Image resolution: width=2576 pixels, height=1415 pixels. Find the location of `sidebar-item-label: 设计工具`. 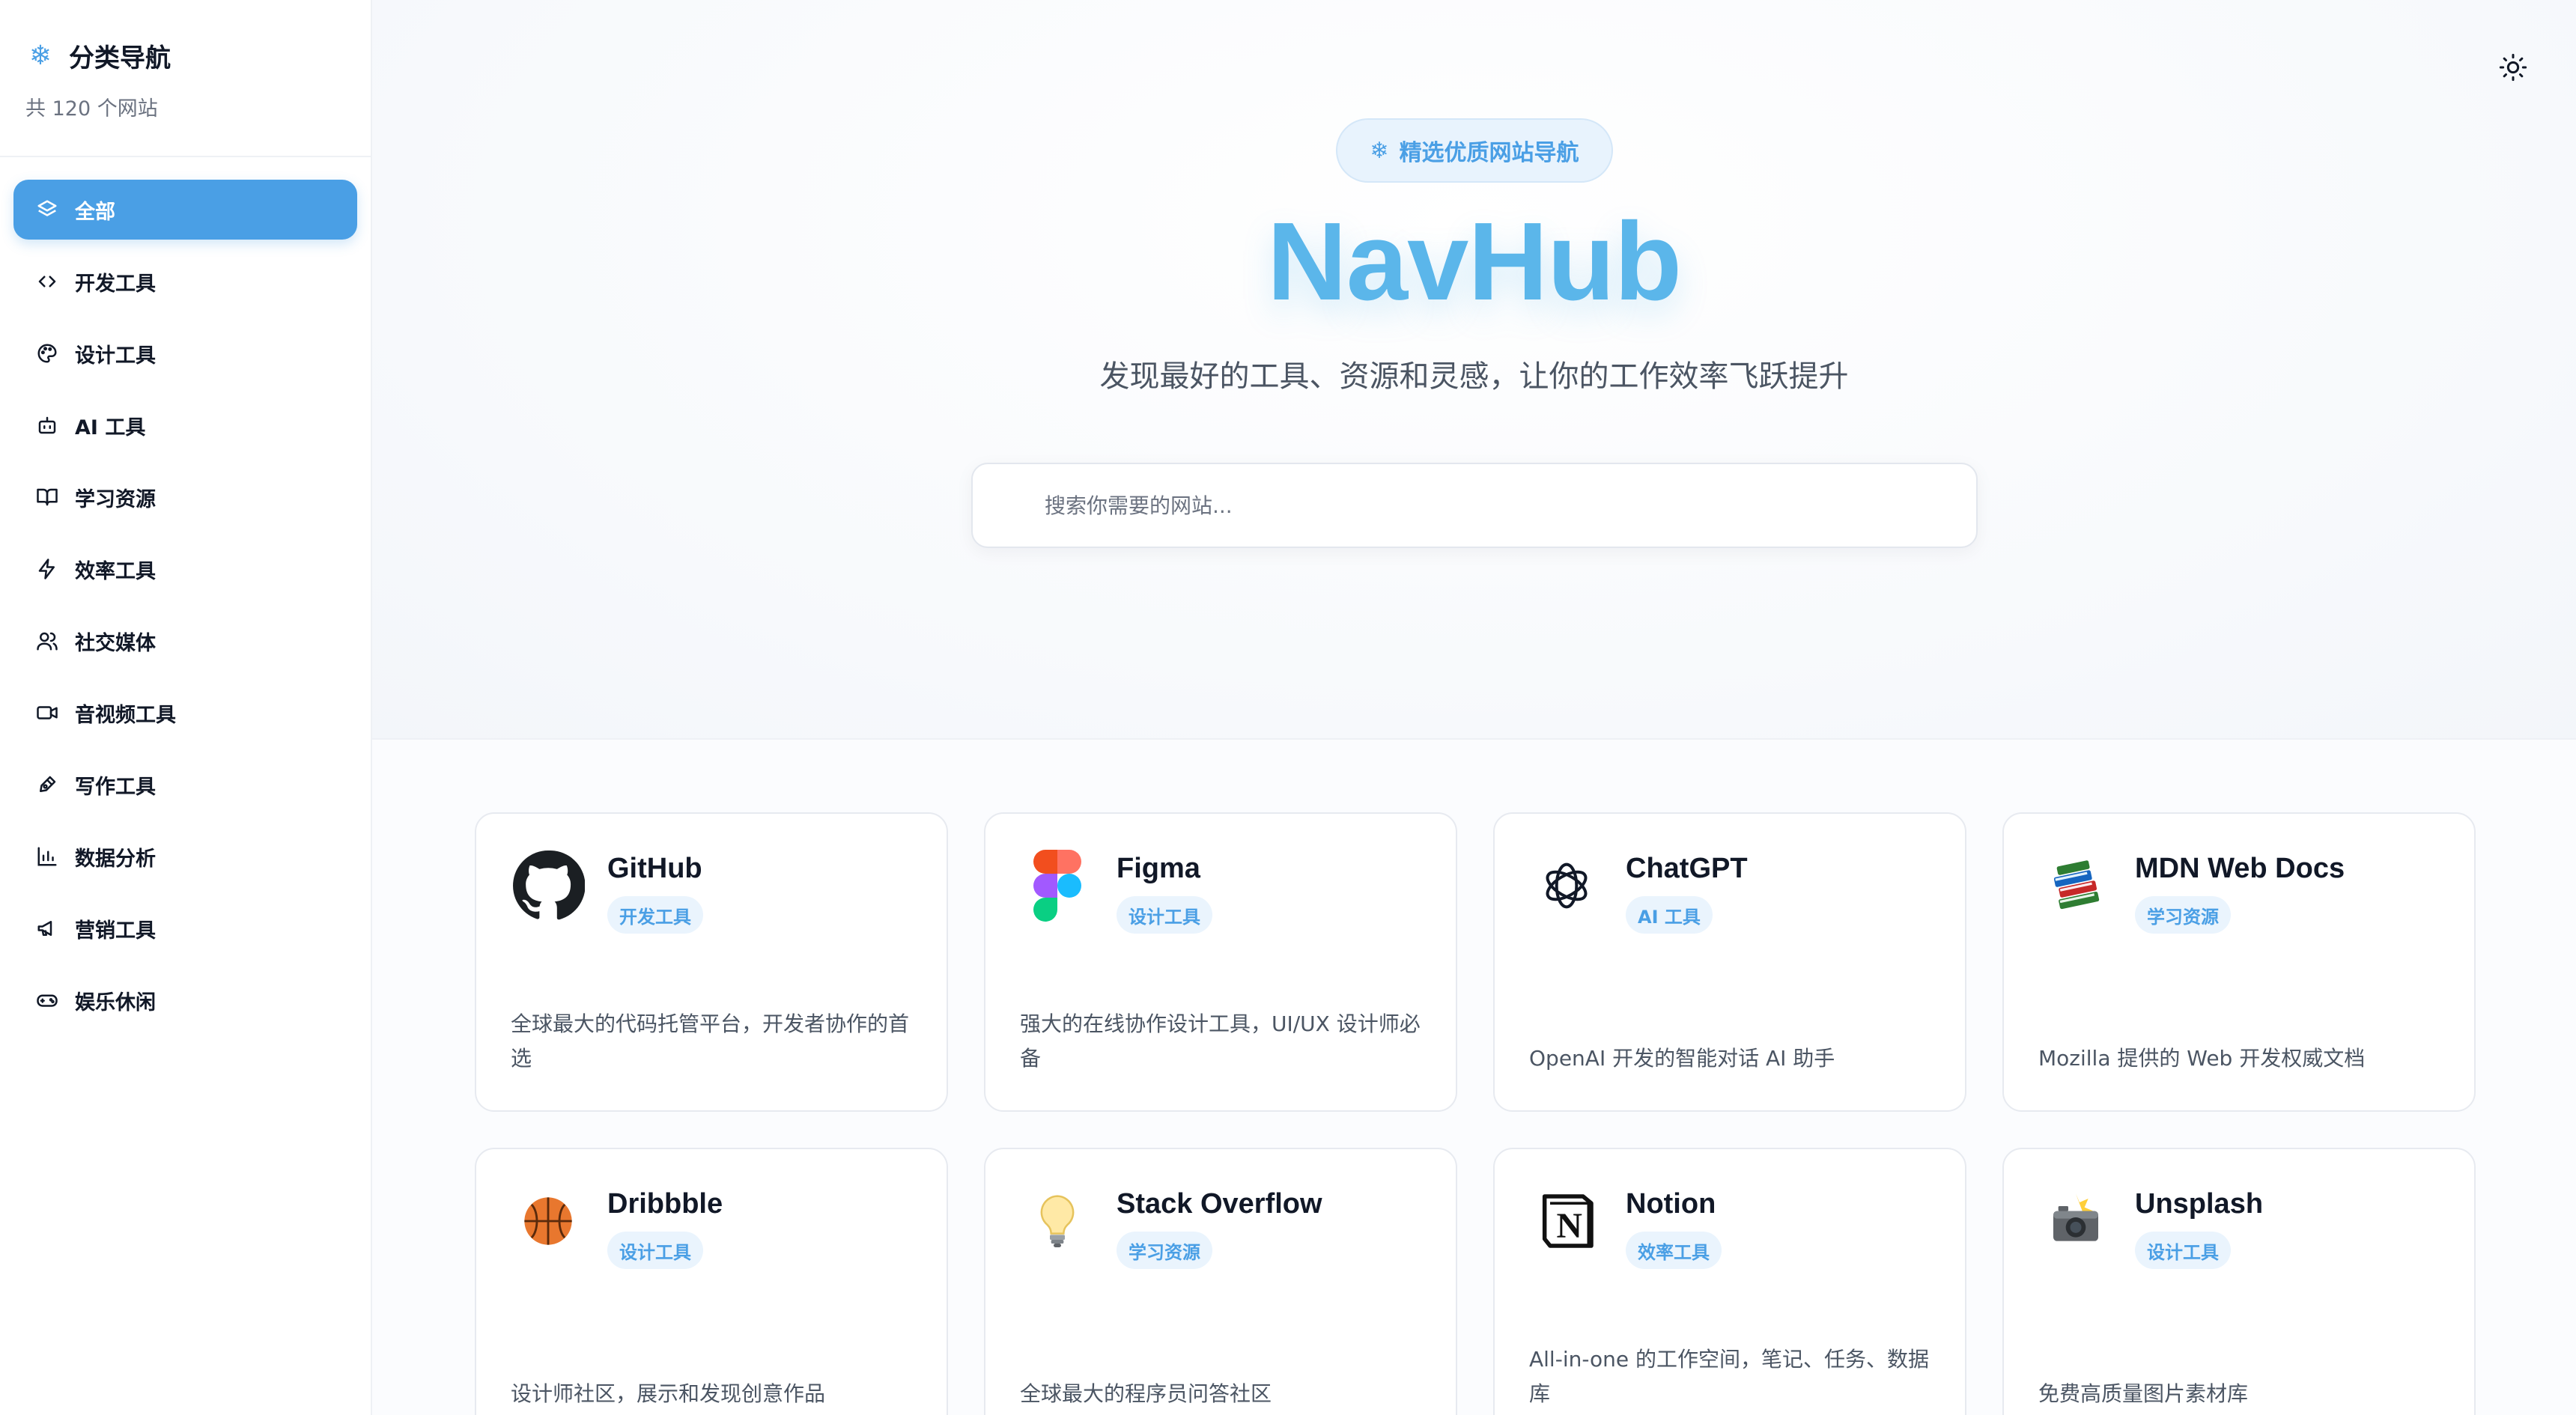

sidebar-item-label: 设计工具 is located at coordinates (115, 356).